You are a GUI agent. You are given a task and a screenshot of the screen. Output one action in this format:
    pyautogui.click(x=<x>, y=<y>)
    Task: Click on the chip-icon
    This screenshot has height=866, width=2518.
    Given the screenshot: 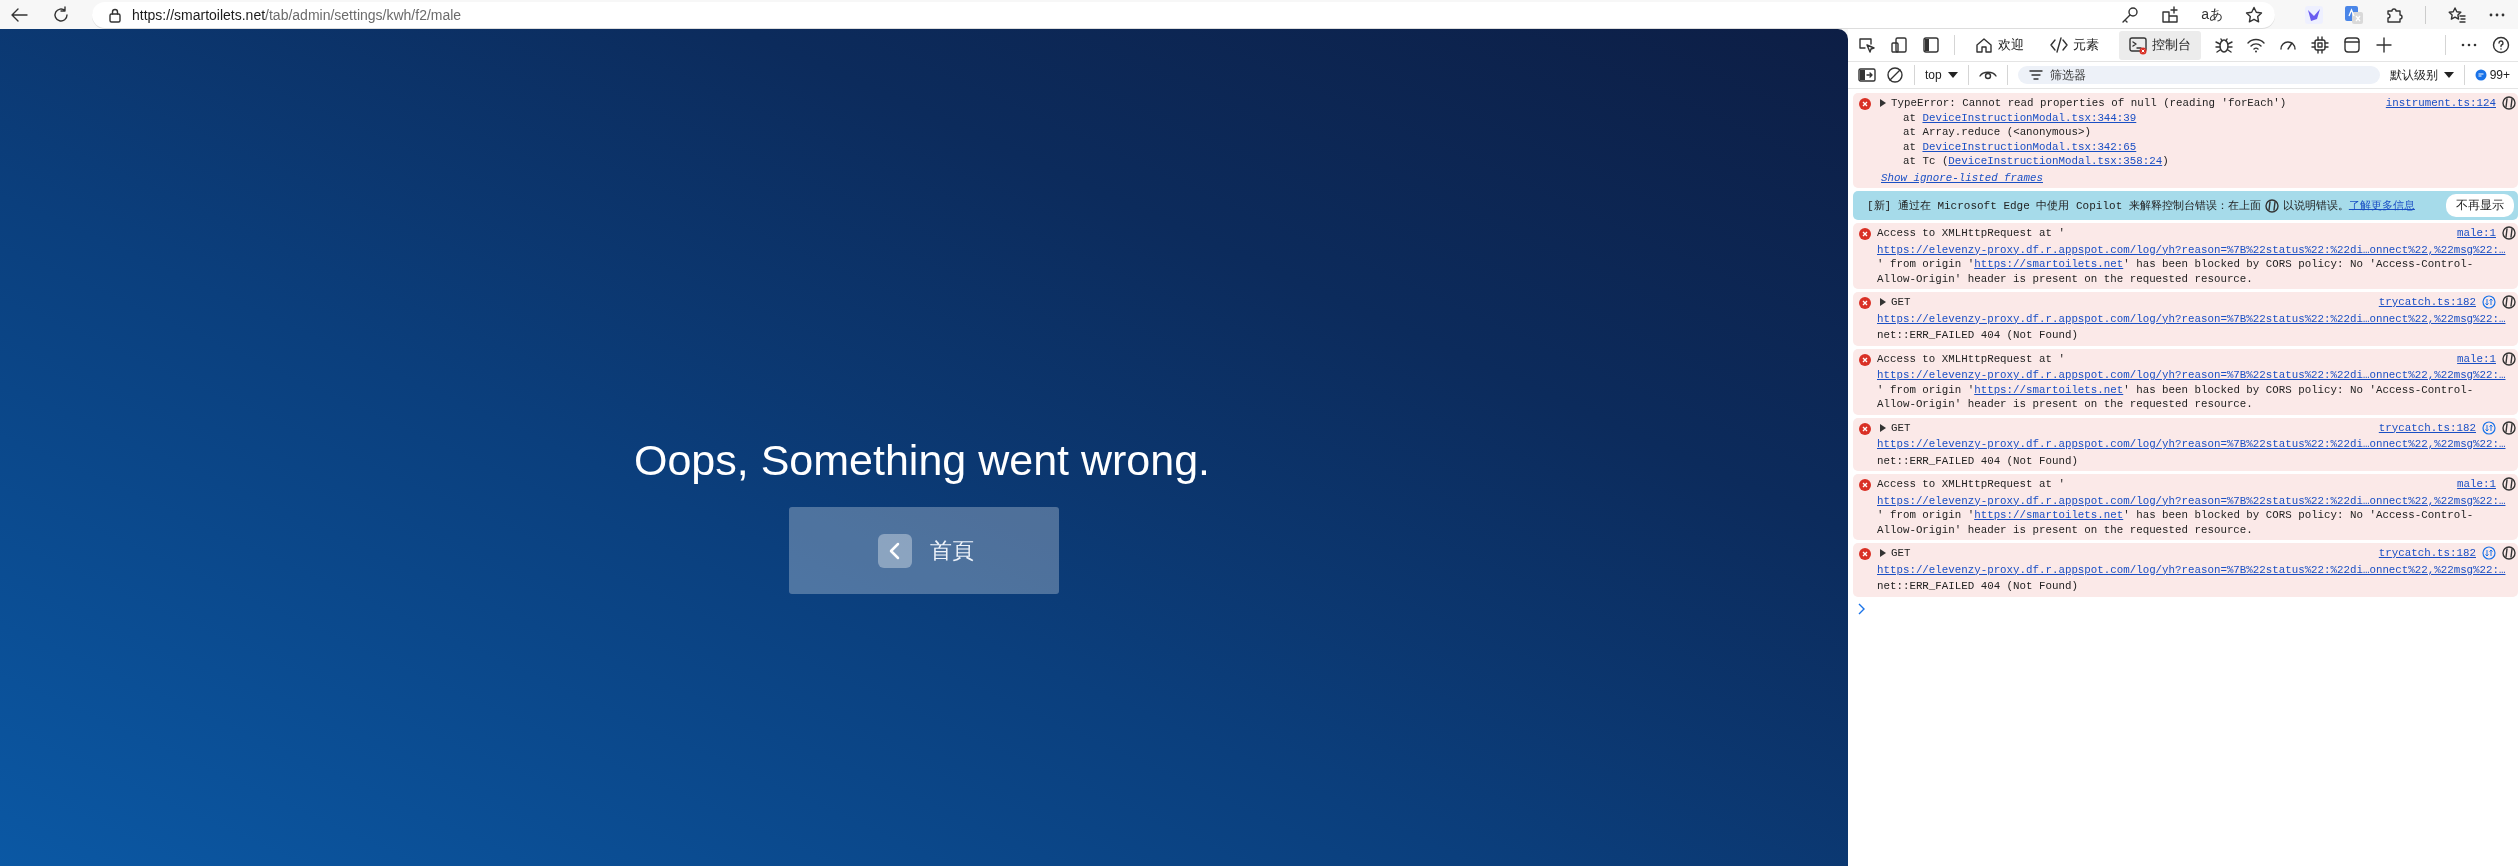 What is the action you would take?
    pyautogui.click(x=2320, y=45)
    